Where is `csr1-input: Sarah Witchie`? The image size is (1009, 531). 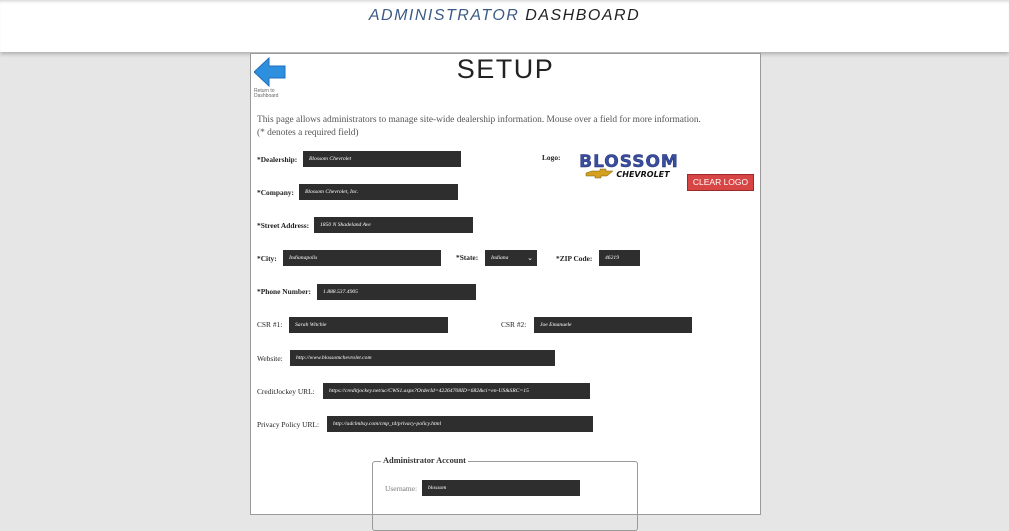
csr1-input: Sarah Witchie is located at coordinates (368, 325).